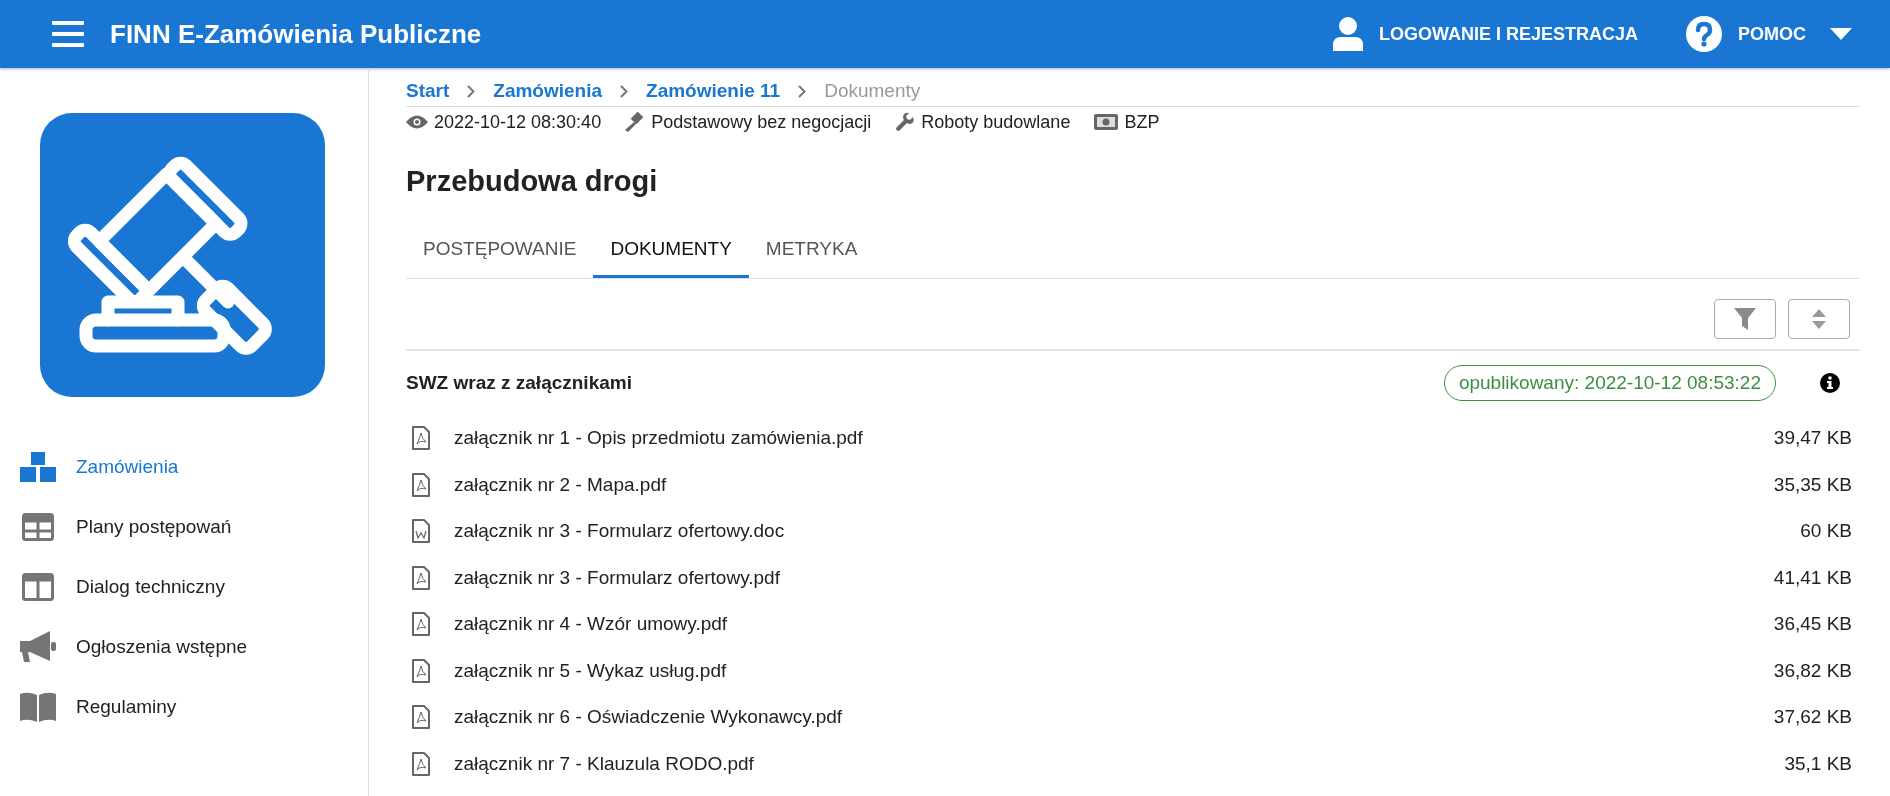 The image size is (1890, 796). Describe the element at coordinates (138, 647) in the screenshot. I see `sidebar-item: Ogłoszenia wstępne` at that location.